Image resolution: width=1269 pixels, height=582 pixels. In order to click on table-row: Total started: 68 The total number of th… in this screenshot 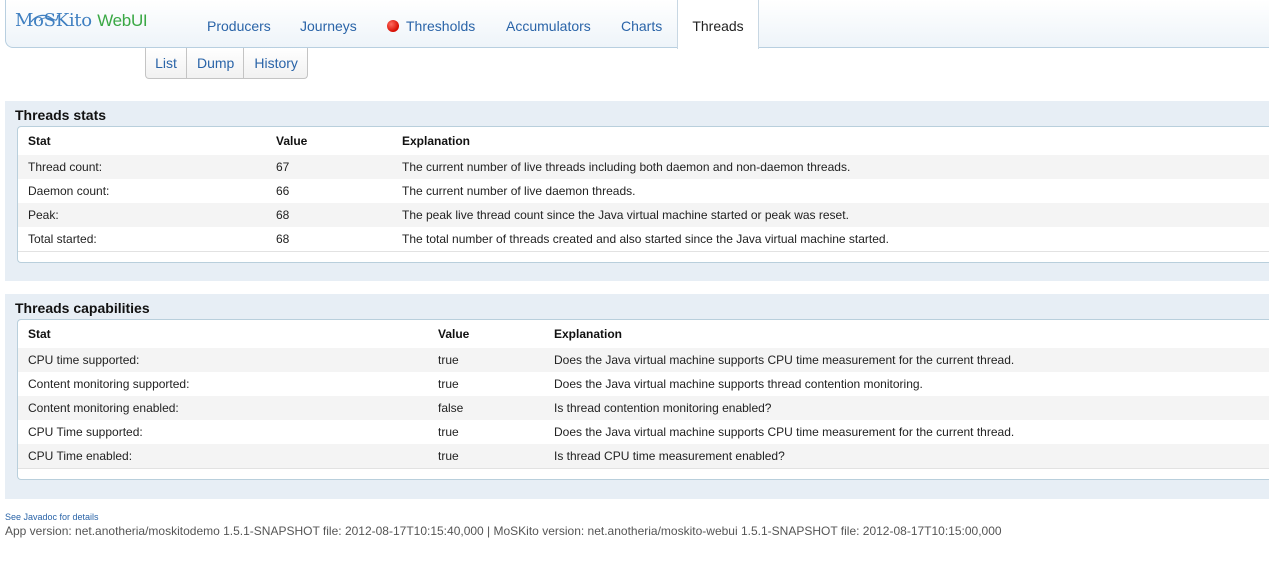, I will do `click(643, 239)`.